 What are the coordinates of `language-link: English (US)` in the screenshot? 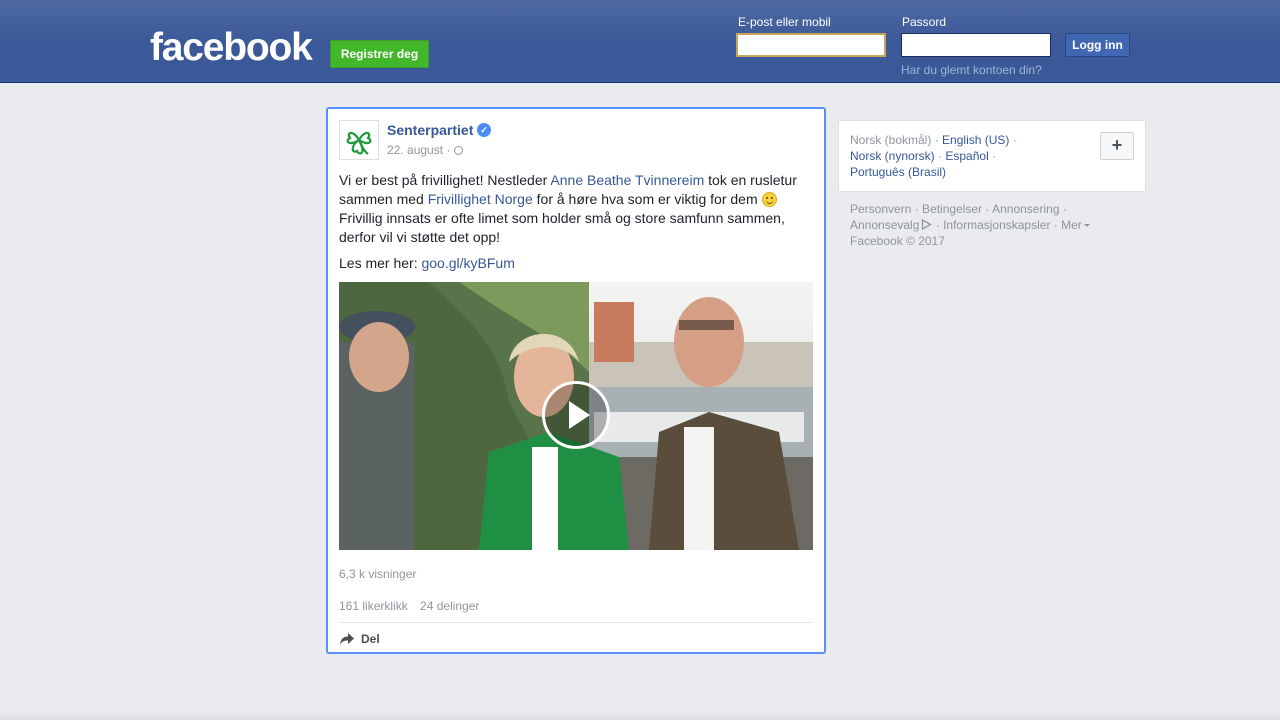 It's located at (975, 140).